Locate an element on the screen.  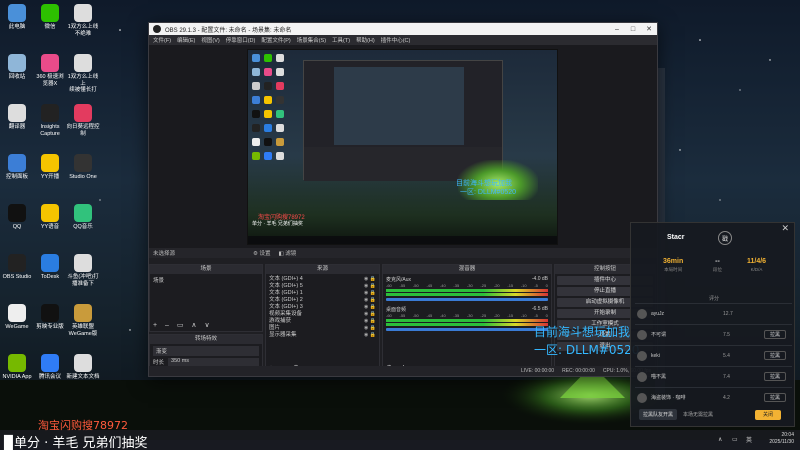
source-item: 视频采集设备 ◉ 🔒 is located at coordinates (322, 314).